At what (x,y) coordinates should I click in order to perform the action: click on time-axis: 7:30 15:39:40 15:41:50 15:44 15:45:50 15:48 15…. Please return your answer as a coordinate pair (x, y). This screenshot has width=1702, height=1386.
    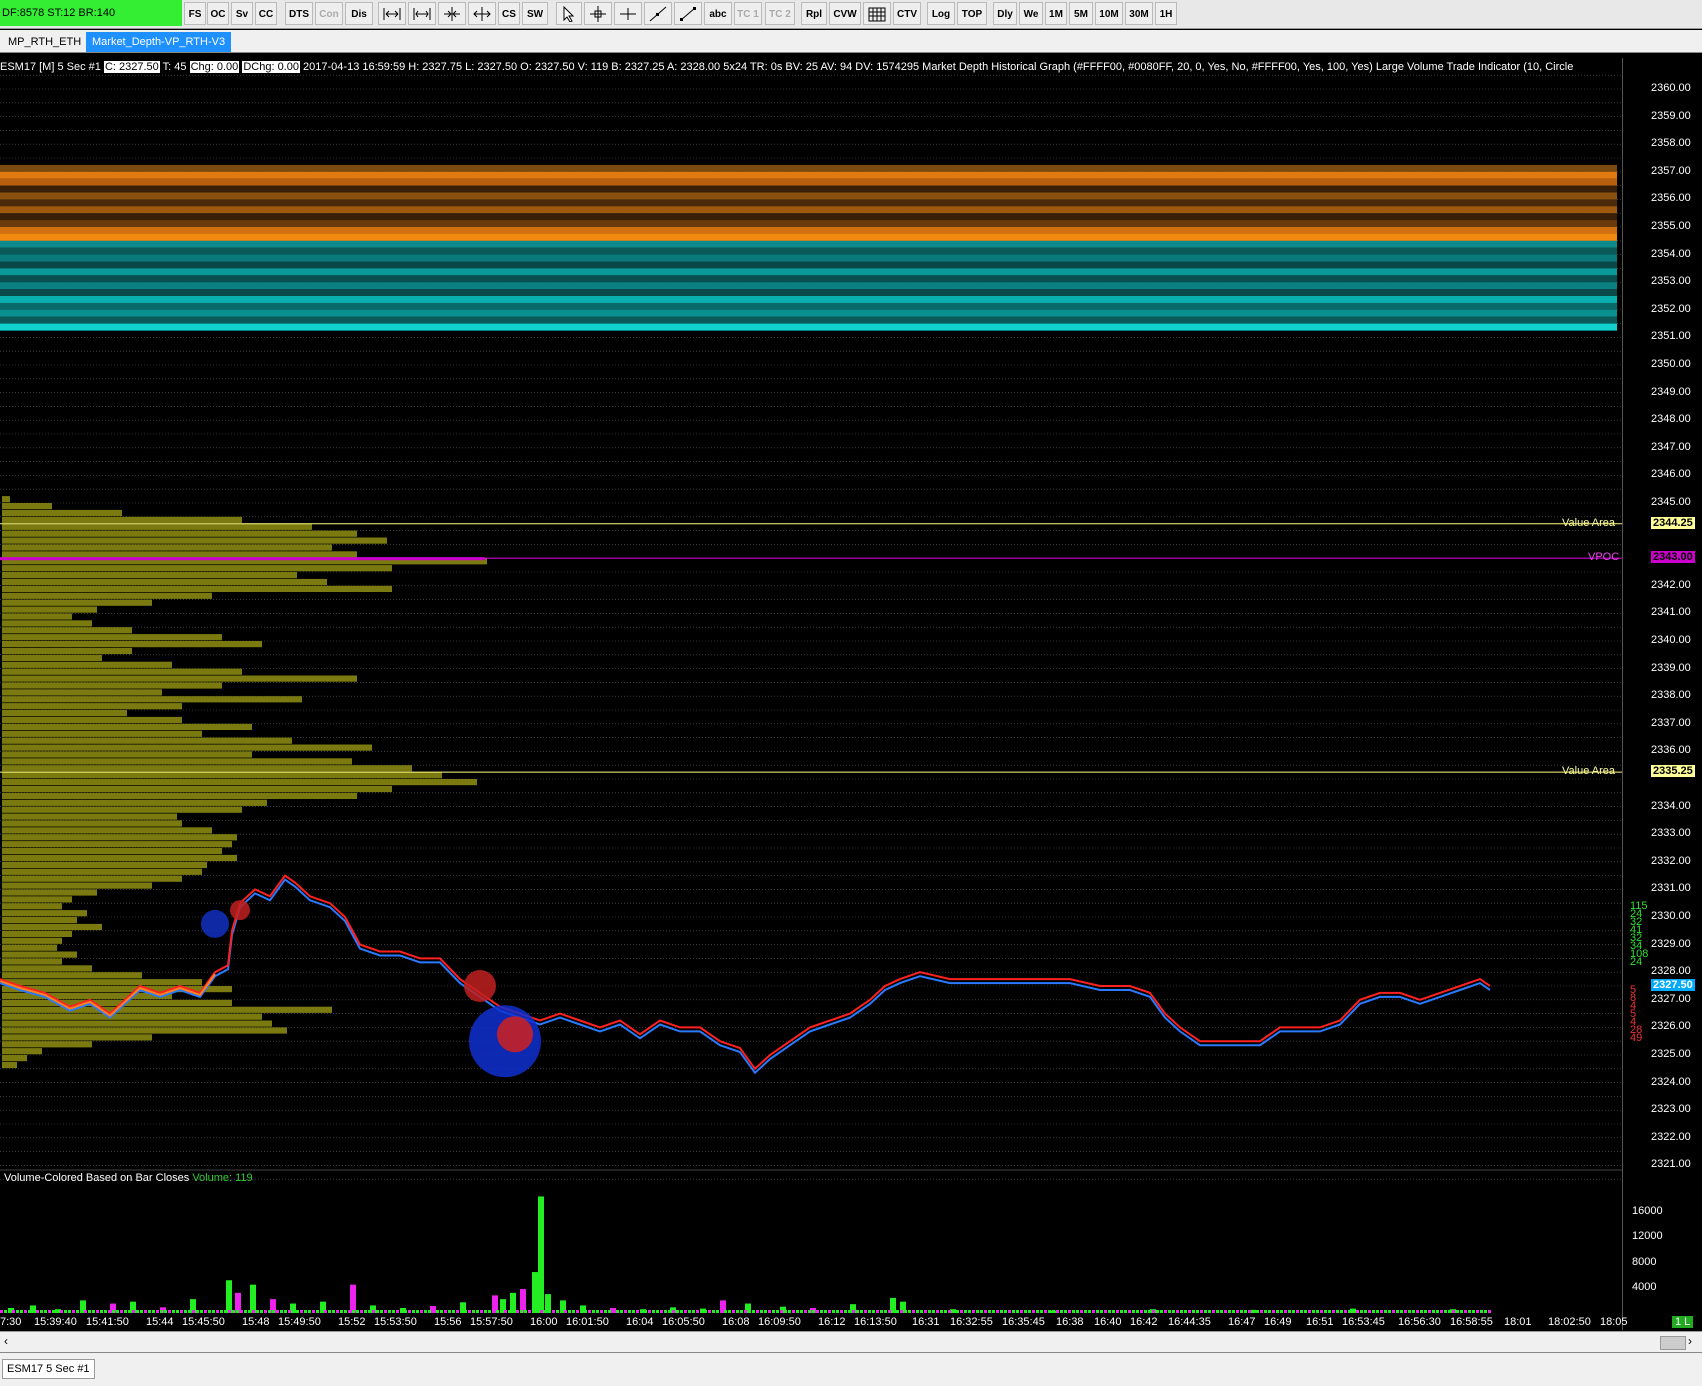
    Looking at the image, I should click on (851, 1323).